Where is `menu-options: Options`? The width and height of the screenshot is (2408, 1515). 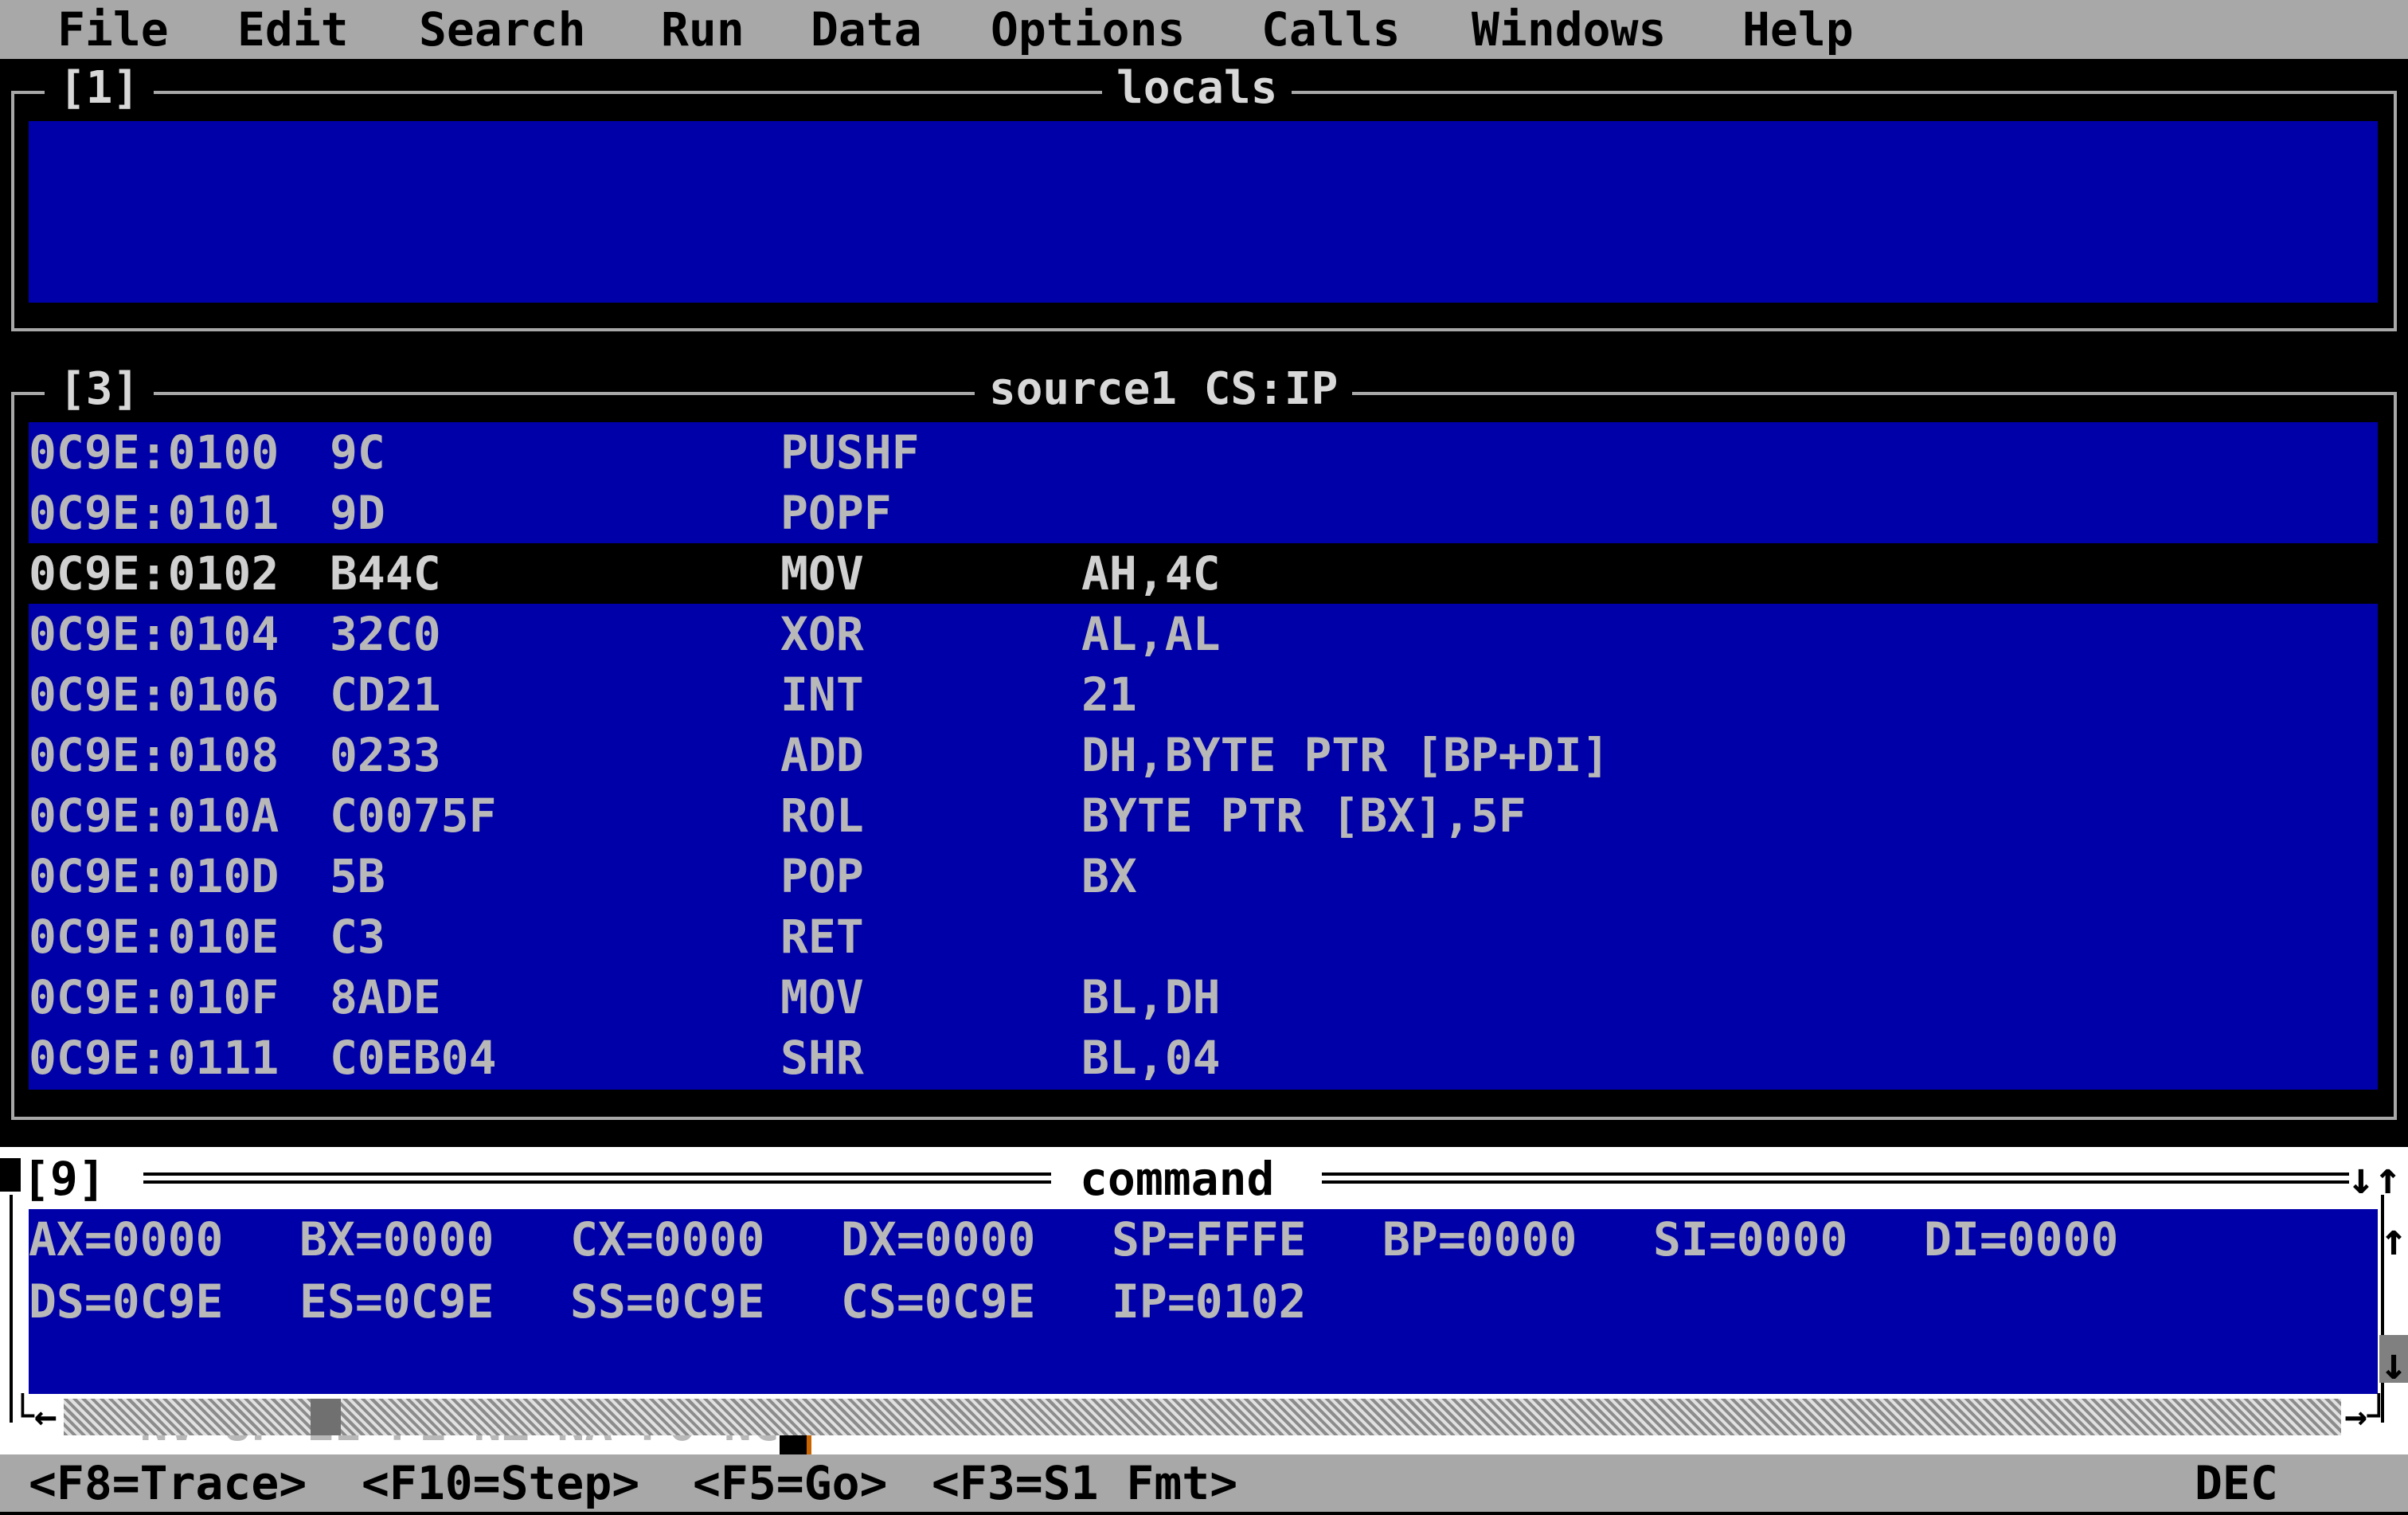 menu-options: Options is located at coordinates (1088, 29).